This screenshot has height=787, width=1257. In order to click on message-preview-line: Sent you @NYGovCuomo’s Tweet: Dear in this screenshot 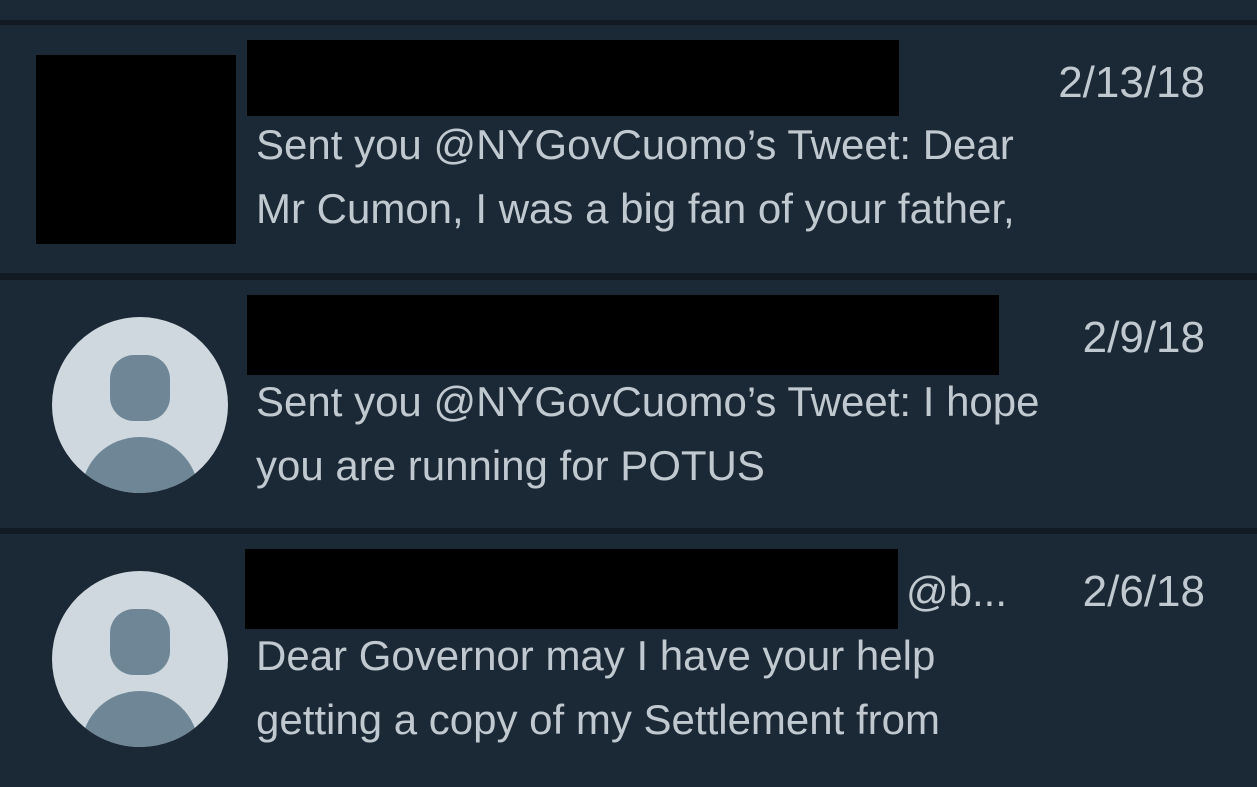, I will do `click(635, 144)`.